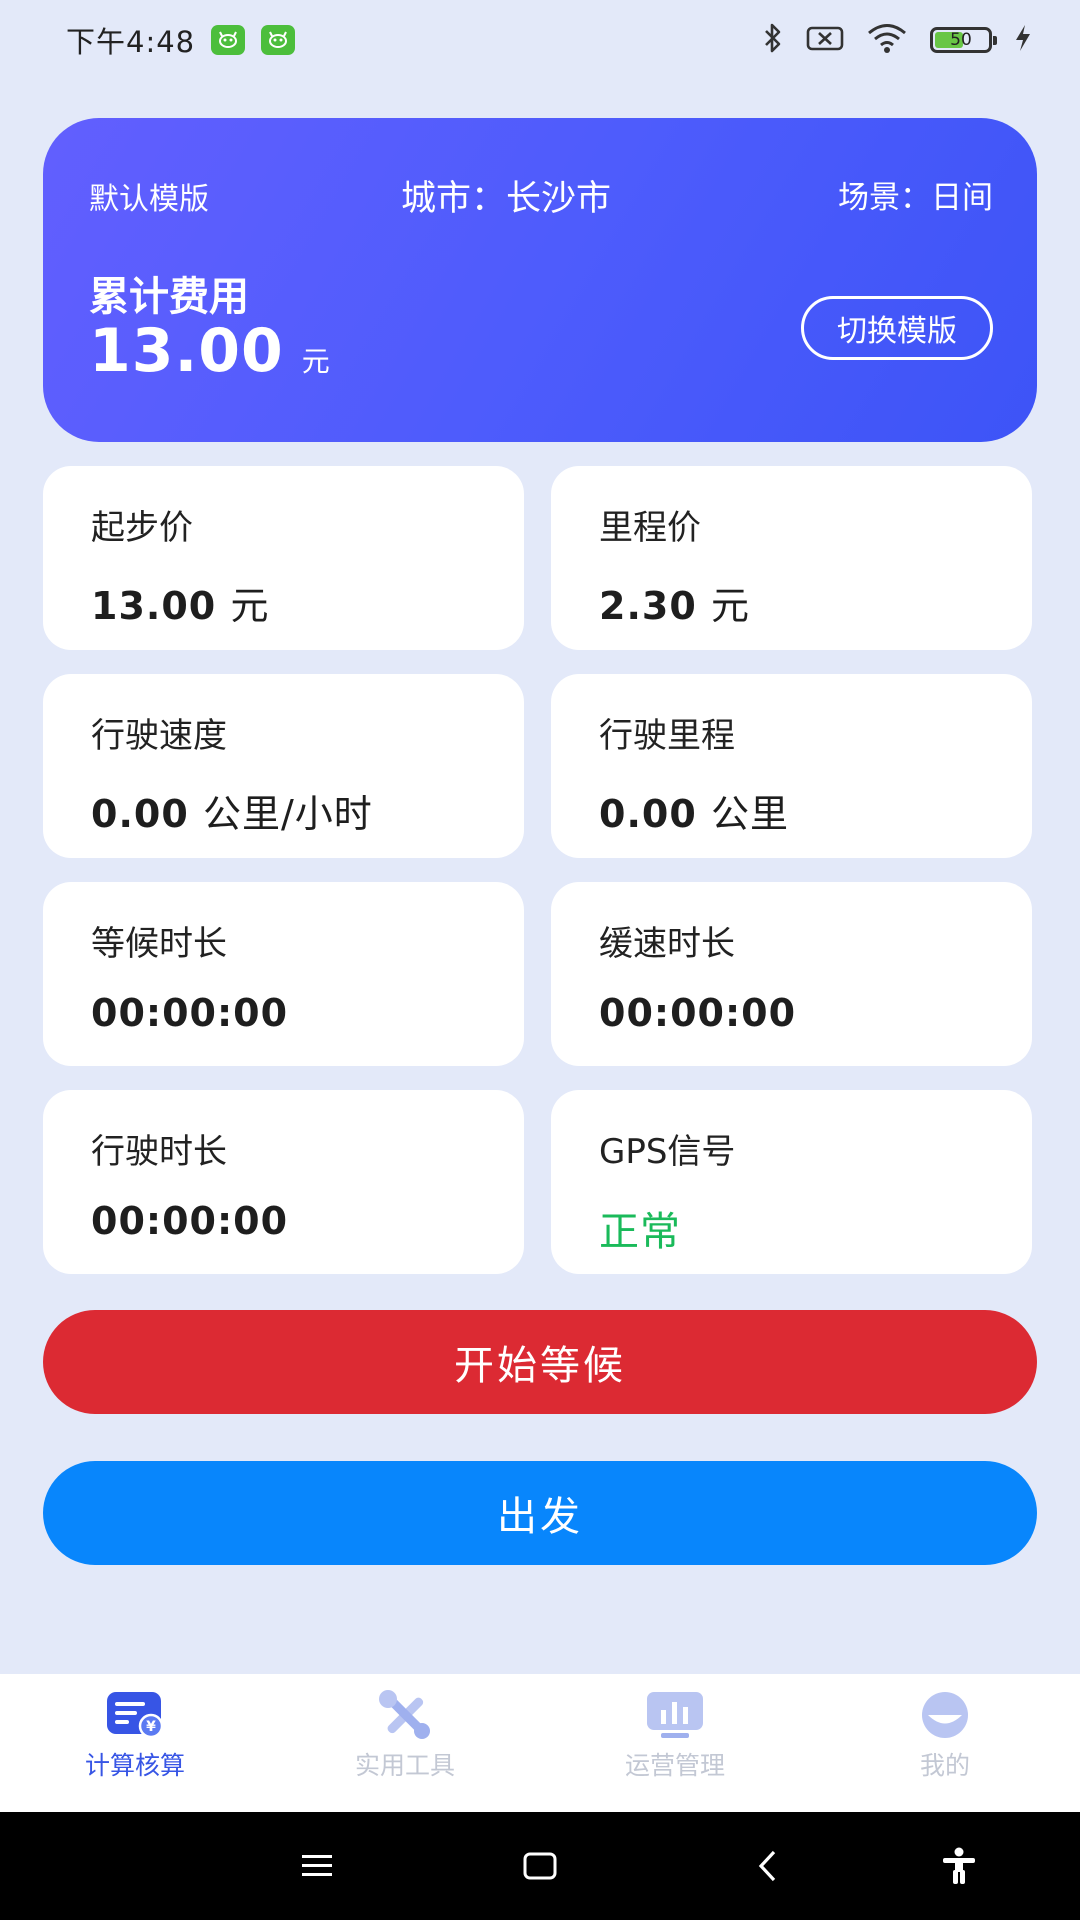 The image size is (1080, 1920). What do you see at coordinates (640, 1232) in the screenshot?
I see `gps-status: 正常` at bounding box center [640, 1232].